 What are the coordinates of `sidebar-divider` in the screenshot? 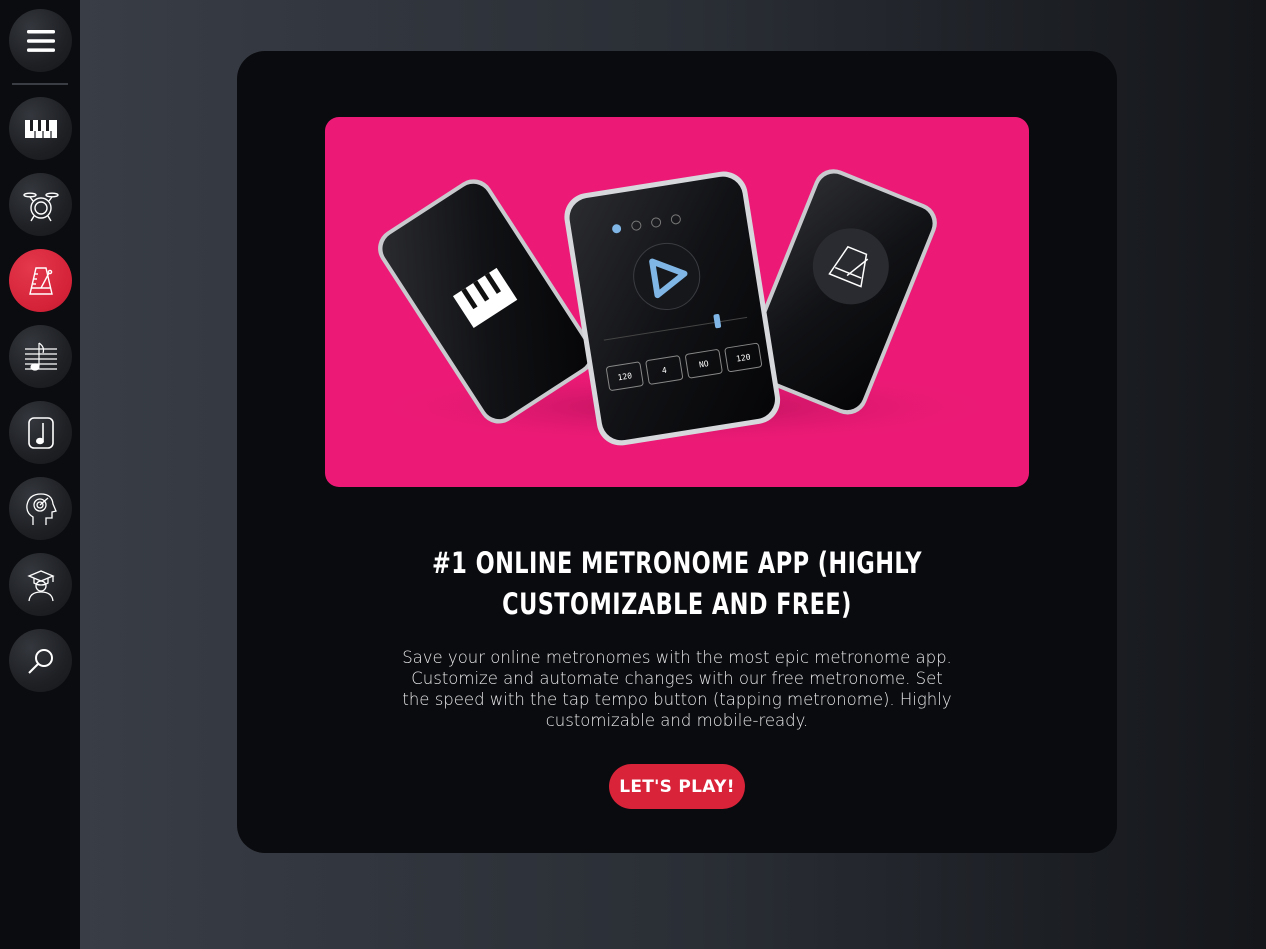 It's located at (40, 84).